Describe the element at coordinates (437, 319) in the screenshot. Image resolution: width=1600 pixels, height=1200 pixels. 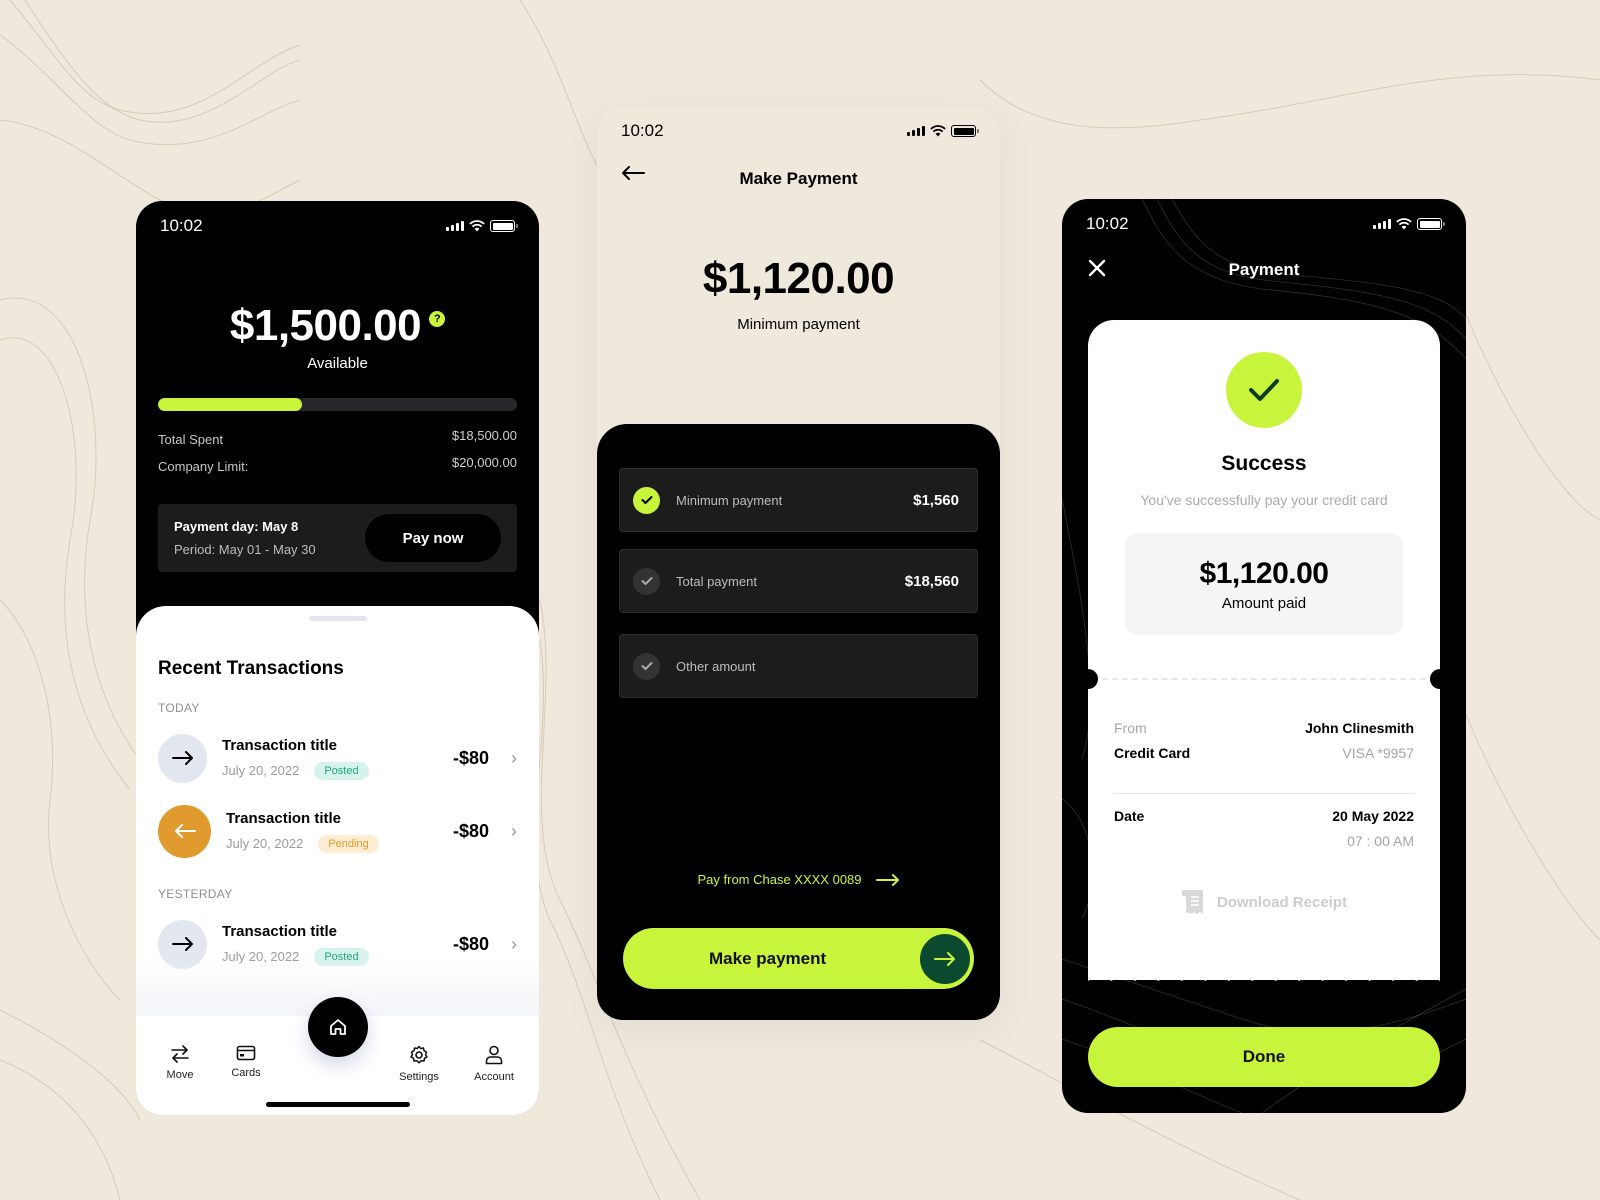
I see `question-icon: ?` at that location.